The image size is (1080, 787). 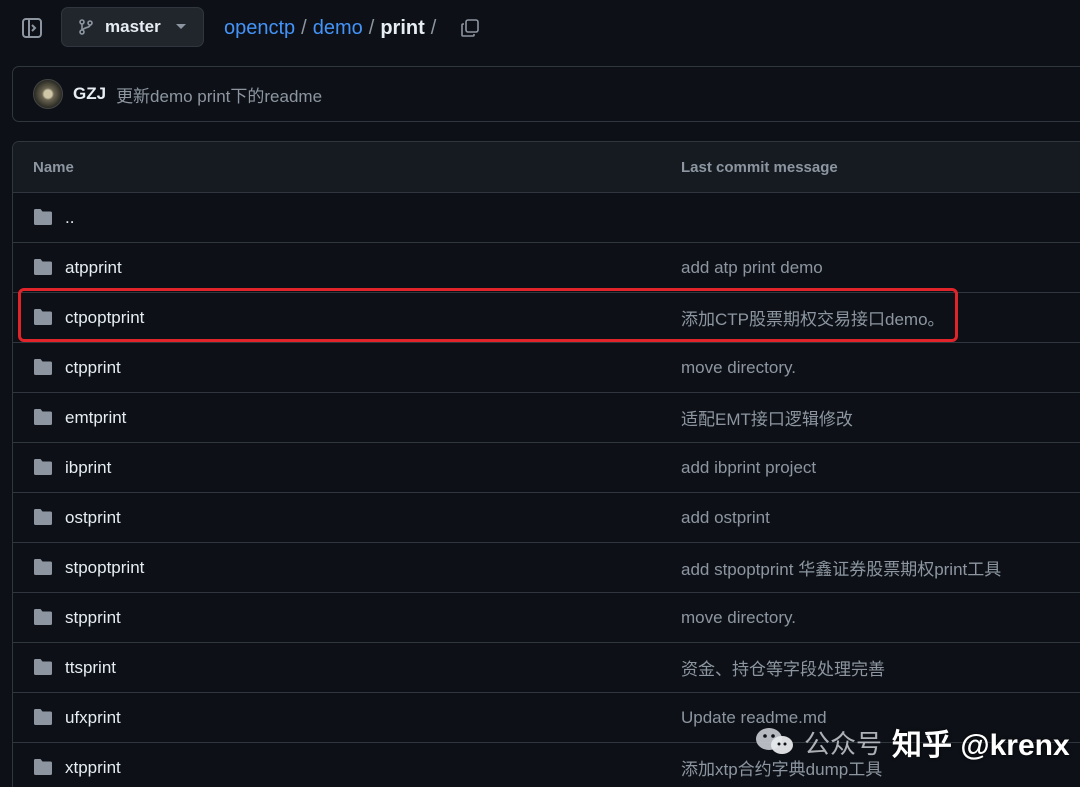 What do you see at coordinates (767, 417) in the screenshot?
I see `commit-message-link: 适配EMT接口逻辑修改` at bounding box center [767, 417].